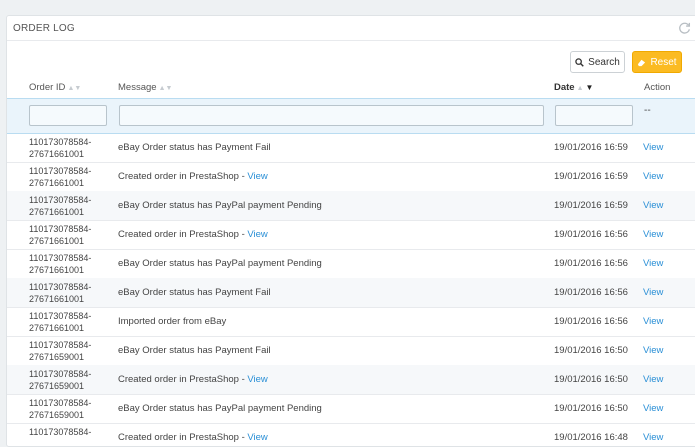  I want to click on message-cell: Imported order from eBay, so click(172, 321).